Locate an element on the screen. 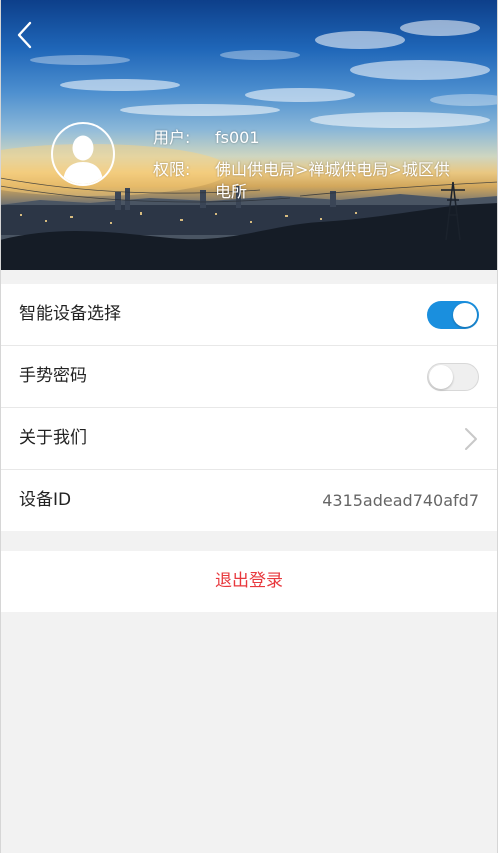  user-avatar is located at coordinates (83, 154).